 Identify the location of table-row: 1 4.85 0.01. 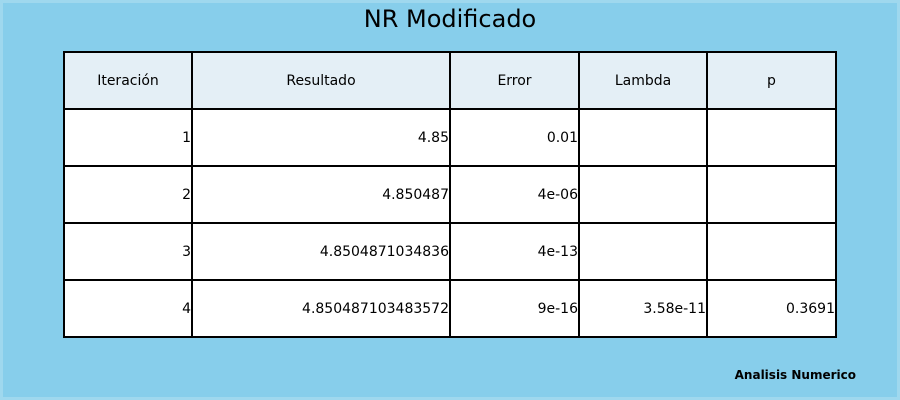
(450, 137).